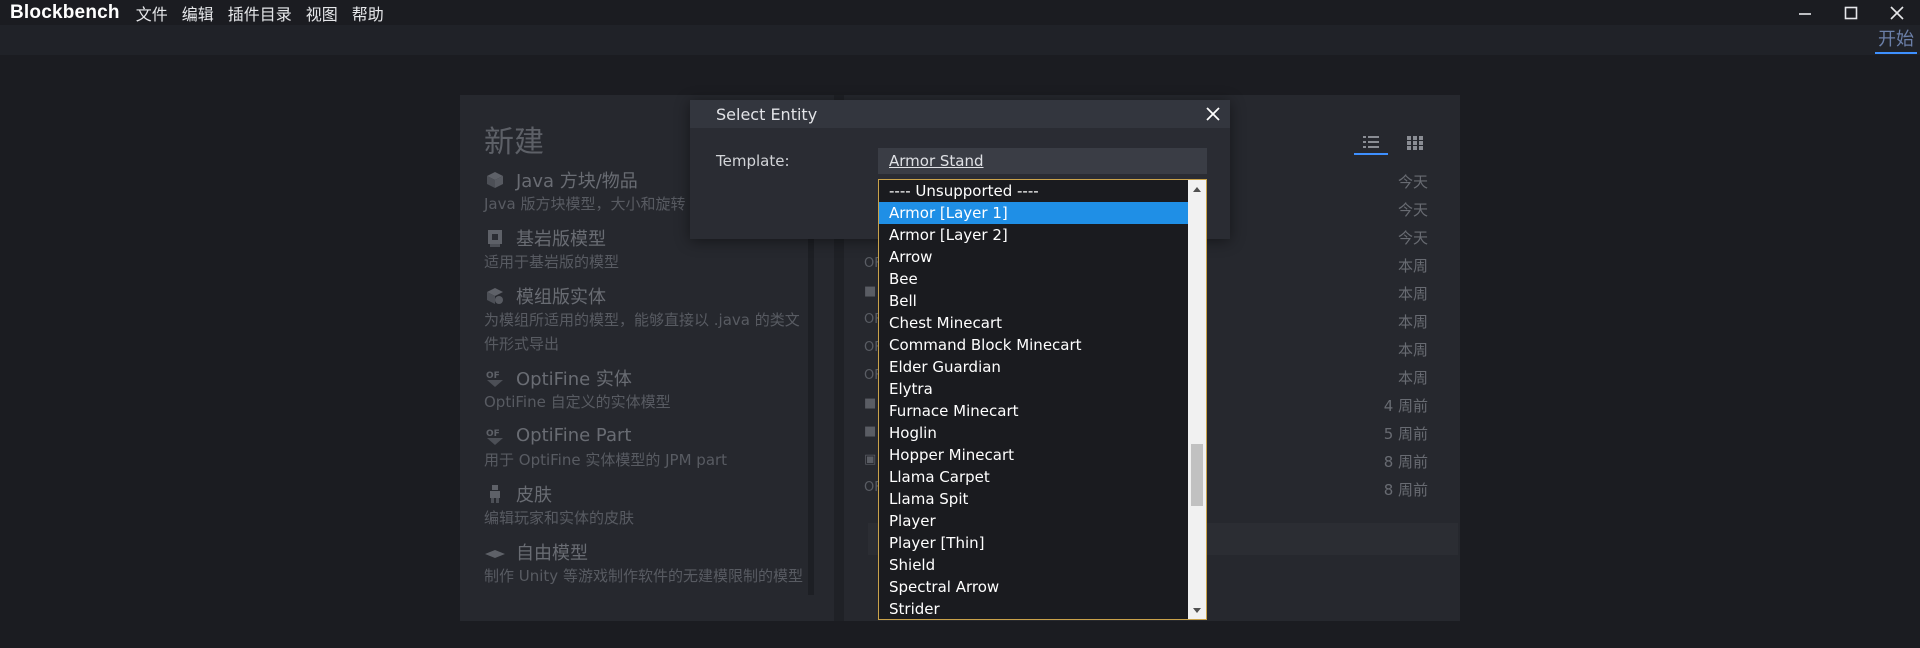 Image resolution: width=1920 pixels, height=648 pixels. I want to click on app-name: Blockbench, so click(65, 12).